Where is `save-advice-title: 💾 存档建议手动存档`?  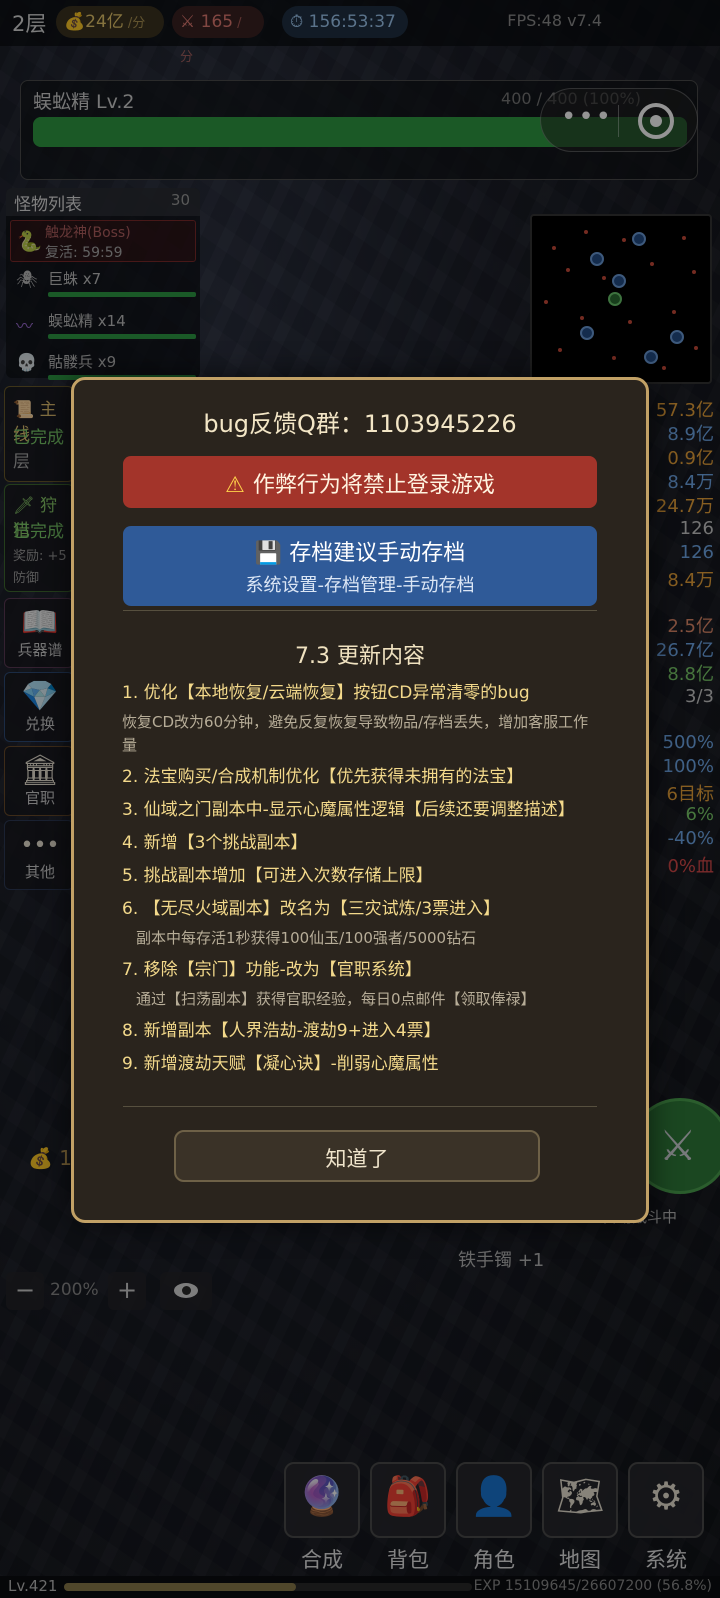
save-advice-title: 💾 存档建议手动存档 is located at coordinates (360, 553).